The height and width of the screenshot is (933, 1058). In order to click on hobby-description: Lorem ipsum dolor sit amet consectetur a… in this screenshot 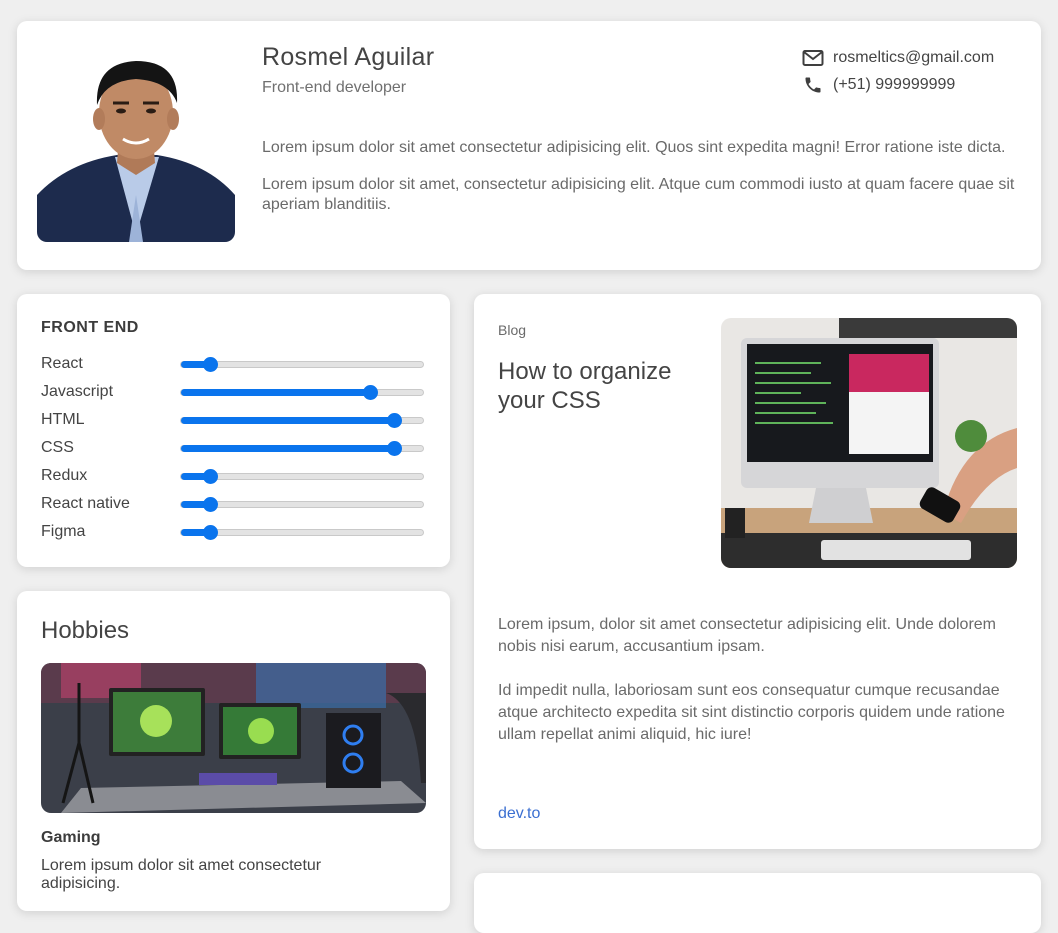, I will do `click(181, 874)`.